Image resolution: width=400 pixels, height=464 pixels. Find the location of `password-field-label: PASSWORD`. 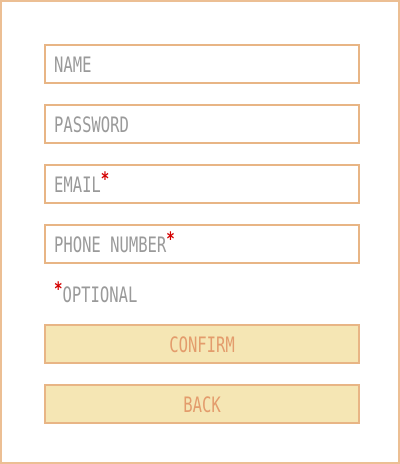

password-field-label: PASSWORD is located at coordinates (91, 125).